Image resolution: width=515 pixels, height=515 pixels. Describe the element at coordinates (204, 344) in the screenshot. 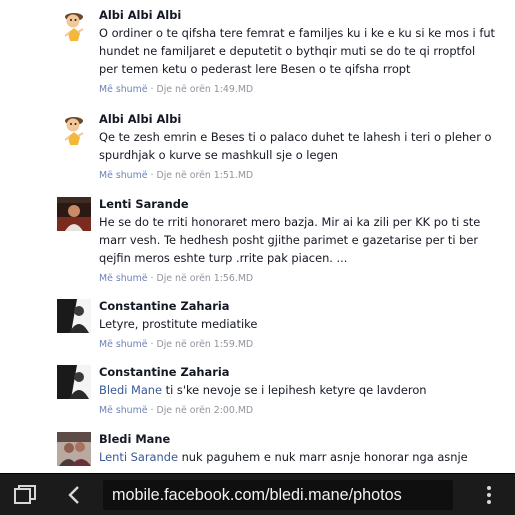

I see `comment-timestamp: Dje në orën 1:59.MD` at that location.